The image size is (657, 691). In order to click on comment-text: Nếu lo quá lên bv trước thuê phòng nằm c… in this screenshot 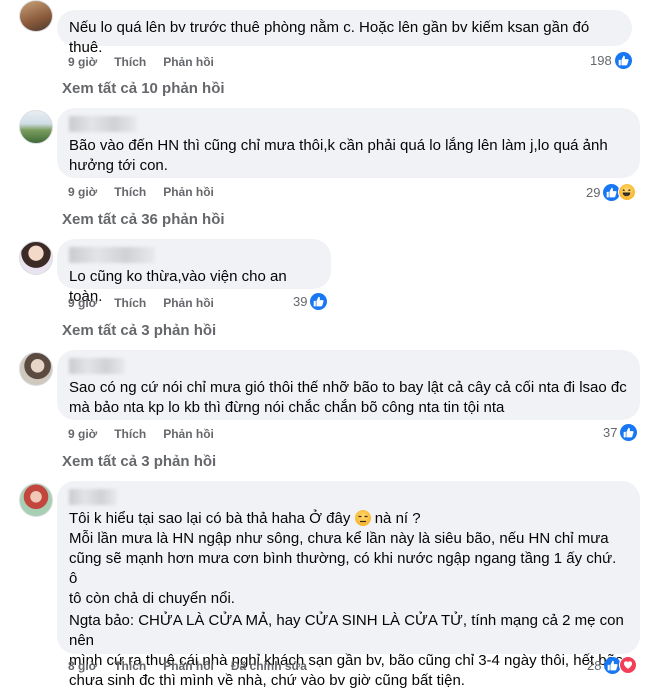, I will do `click(329, 37)`.